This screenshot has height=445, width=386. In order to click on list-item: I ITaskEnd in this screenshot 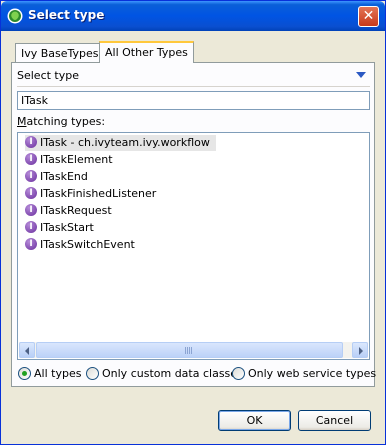, I will do `click(59, 177)`.